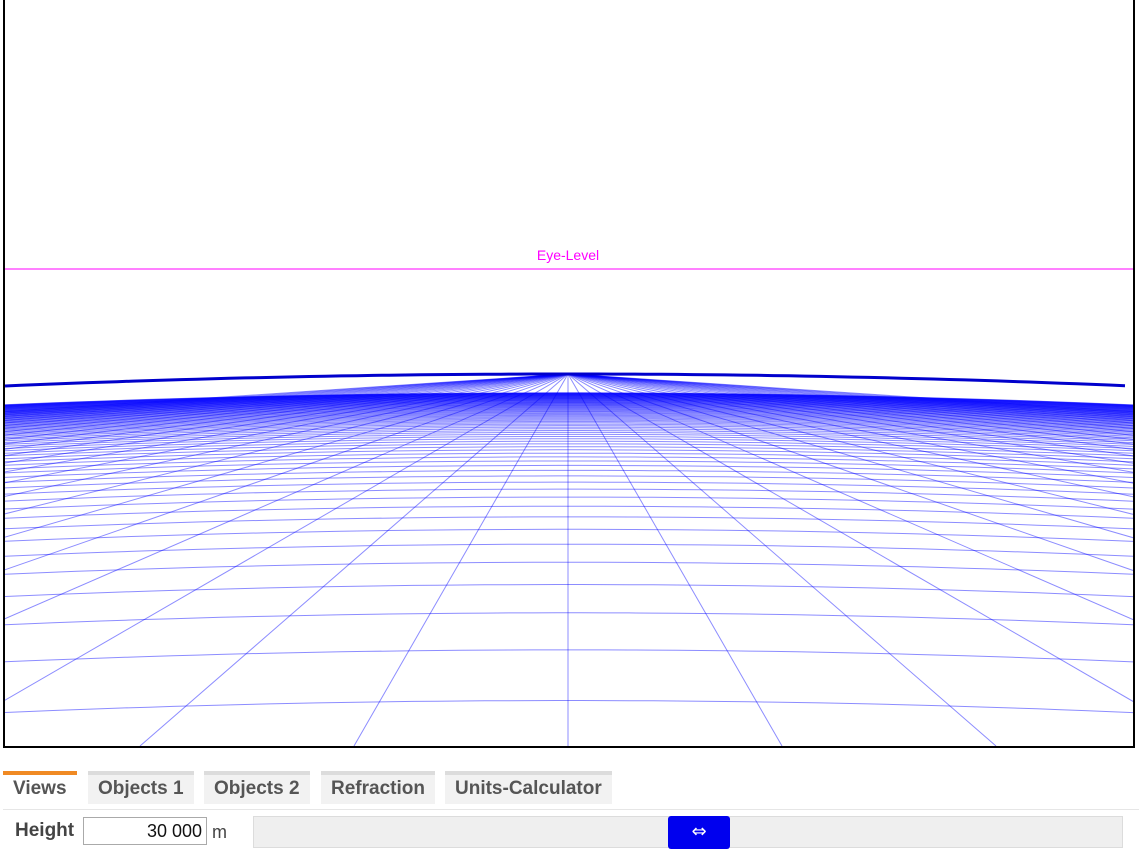 The height and width of the screenshot is (852, 1142). What do you see at coordinates (141, 787) in the screenshot?
I see `tab-objects-1: Objects 1` at bounding box center [141, 787].